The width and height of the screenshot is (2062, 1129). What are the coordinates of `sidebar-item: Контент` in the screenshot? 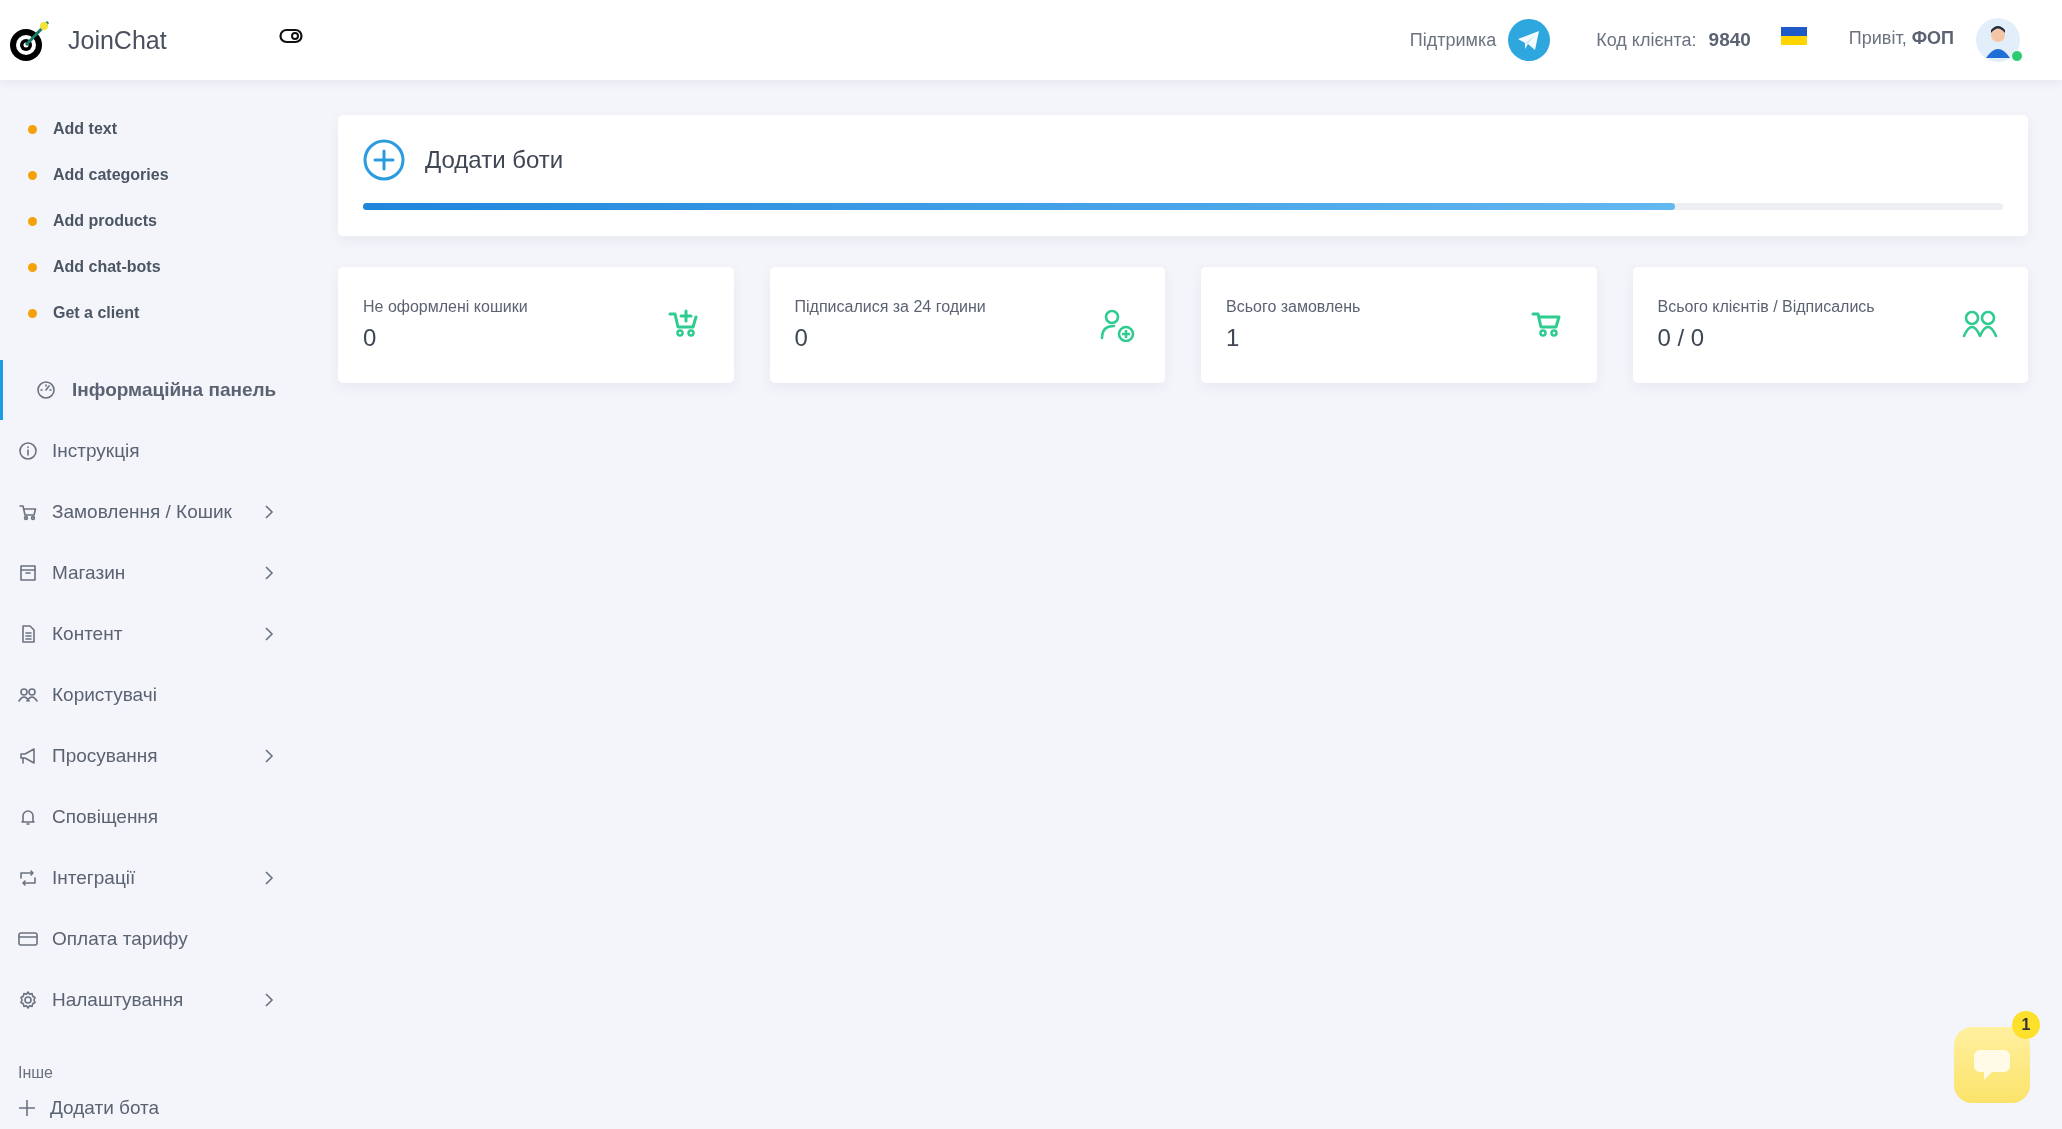 It's located at (145, 633).